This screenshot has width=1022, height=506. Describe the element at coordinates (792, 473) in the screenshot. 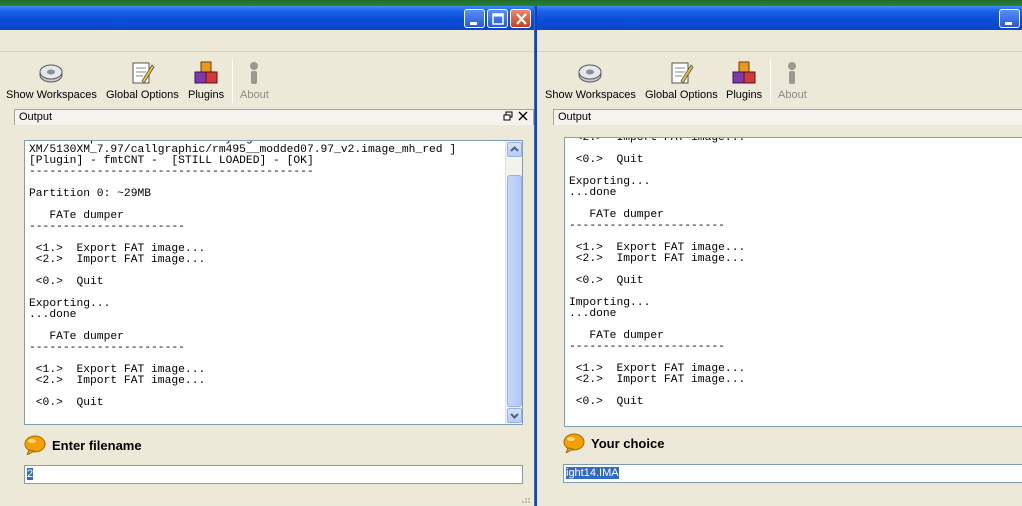

I see `choice-input: ight14.IMA` at that location.